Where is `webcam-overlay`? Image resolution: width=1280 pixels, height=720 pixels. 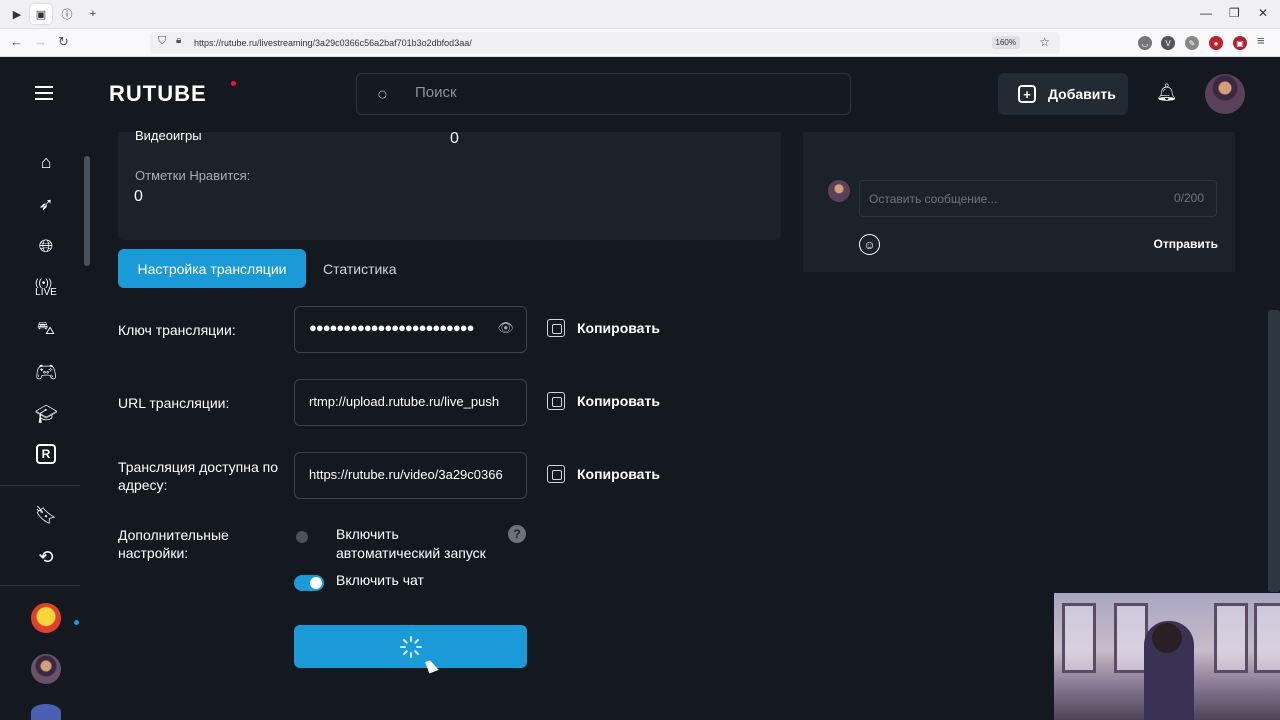 webcam-overlay is located at coordinates (1167, 656).